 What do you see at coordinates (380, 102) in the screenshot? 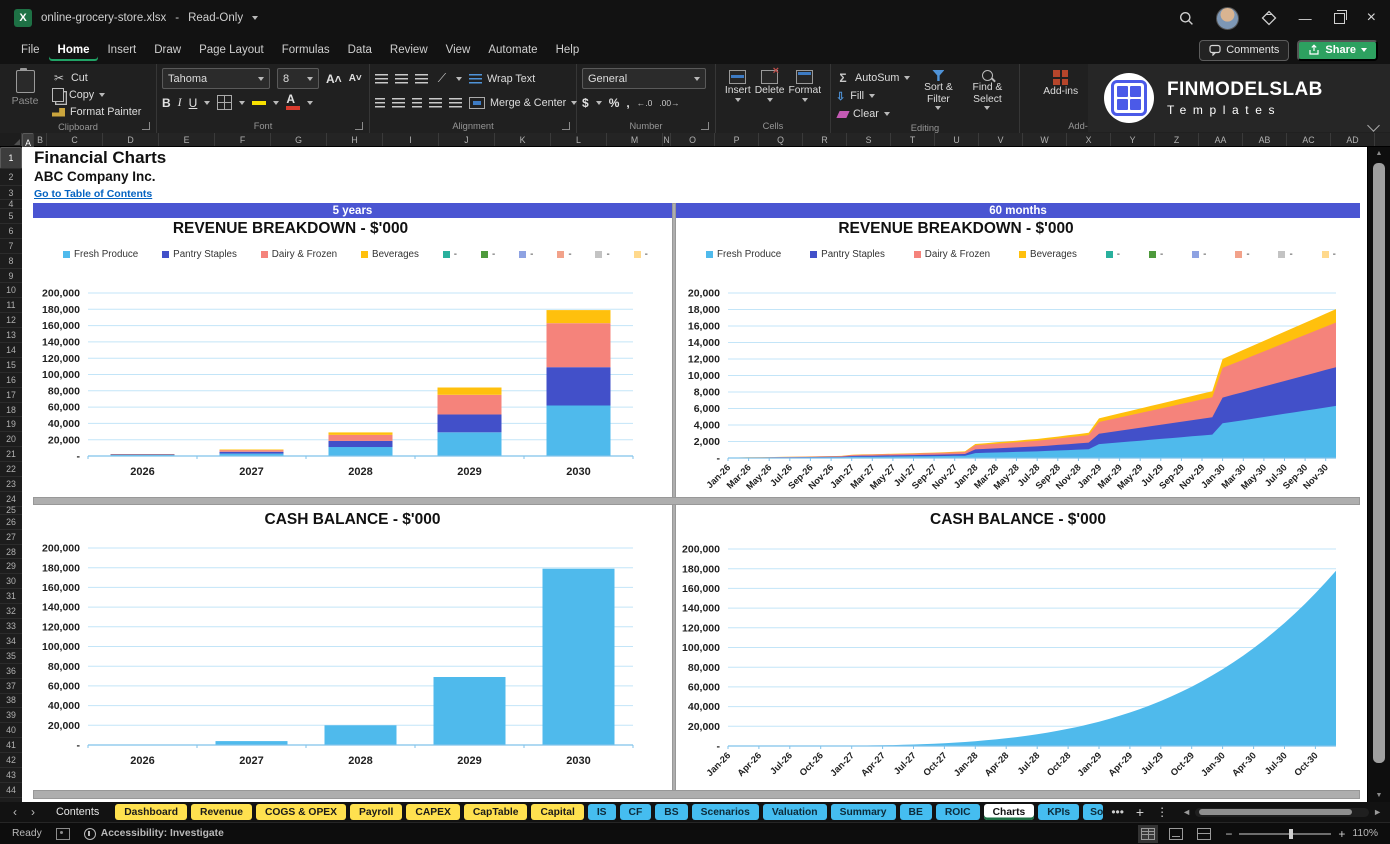
I see `align-left-button` at bounding box center [380, 102].